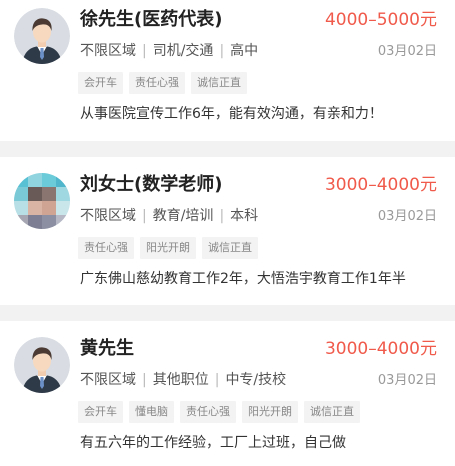  I want to click on candidate-name: 徐先生(医药代表), so click(151, 19).